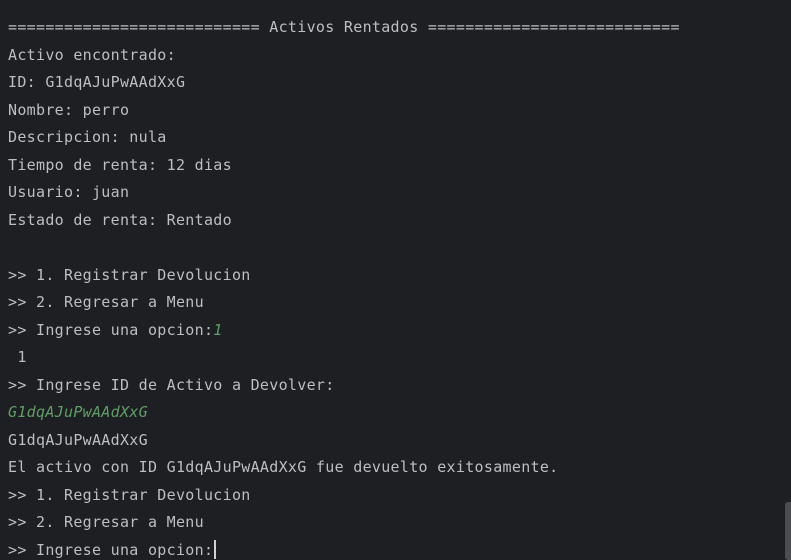 The image size is (791, 560). What do you see at coordinates (788, 280) in the screenshot?
I see `vertical-scrollbar` at bounding box center [788, 280].